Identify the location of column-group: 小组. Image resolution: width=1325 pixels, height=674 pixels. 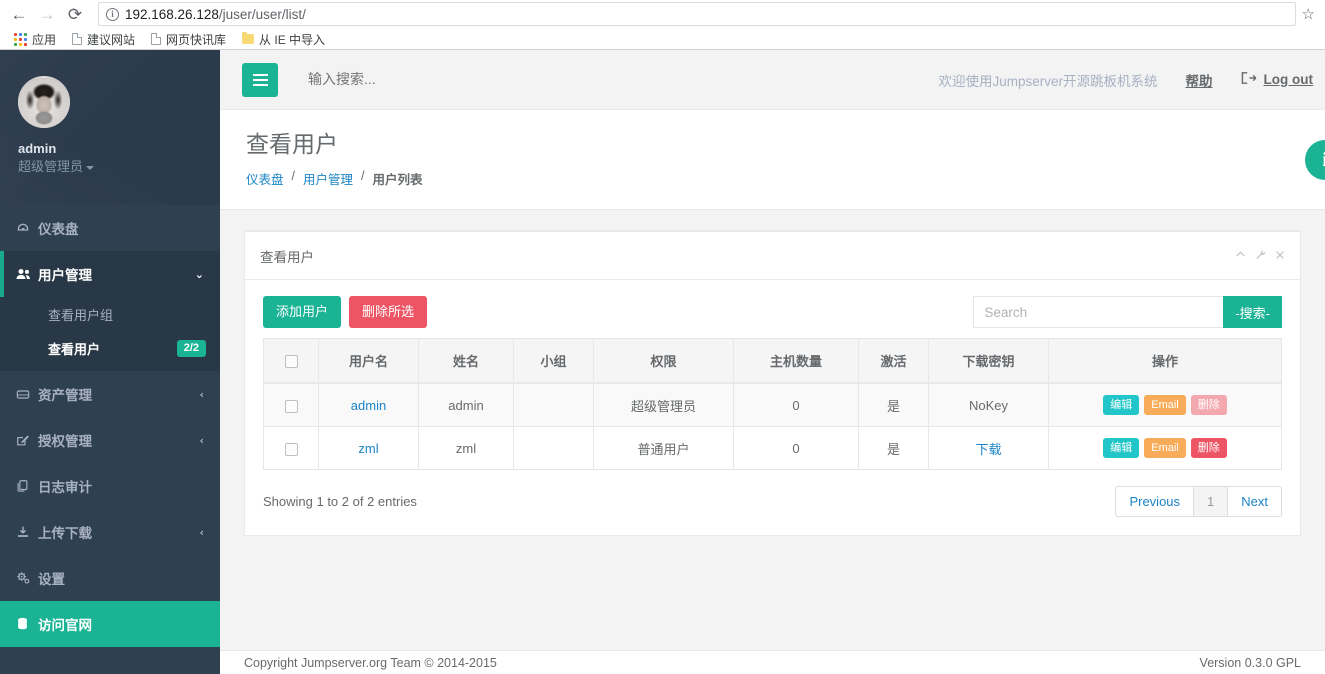
(553, 361).